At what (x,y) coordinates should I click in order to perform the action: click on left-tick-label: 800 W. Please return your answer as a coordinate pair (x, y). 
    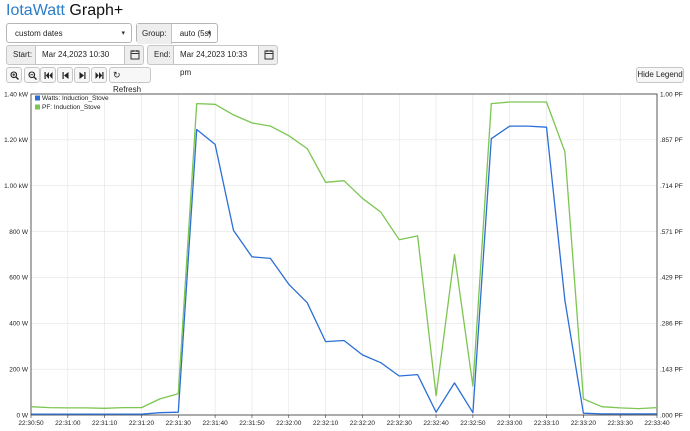
    Looking at the image, I should click on (19, 232).